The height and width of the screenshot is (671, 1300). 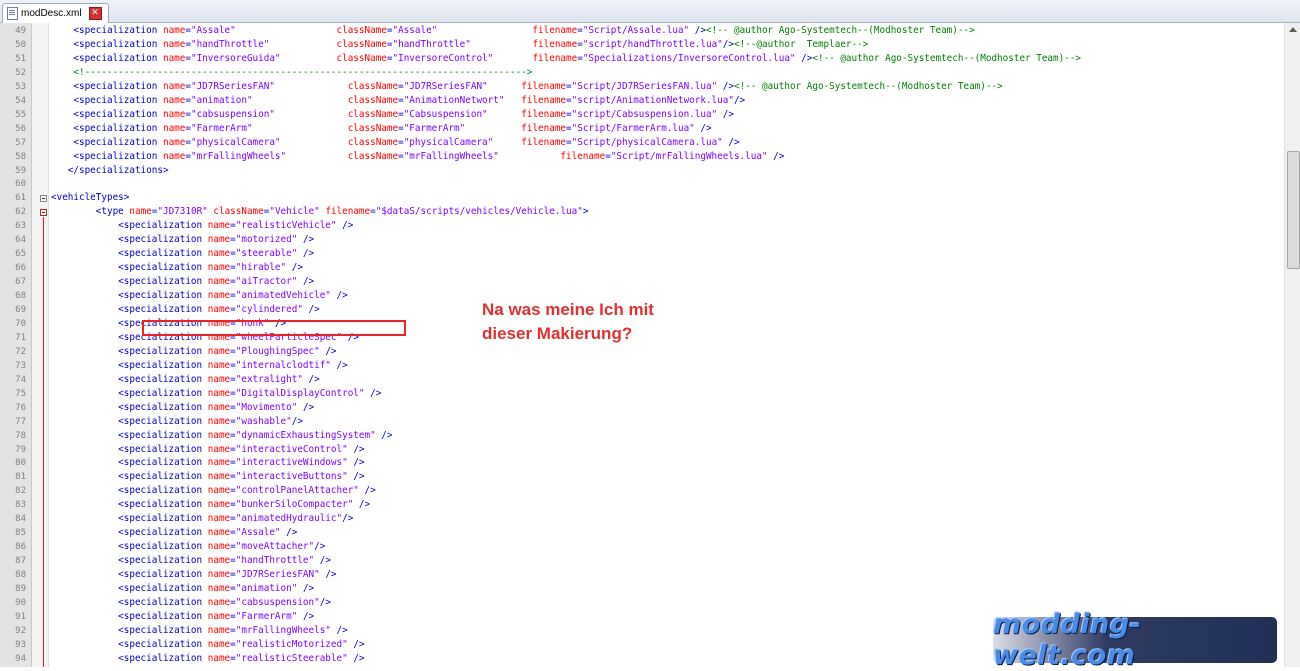 What do you see at coordinates (20, 435) in the screenshot?
I see `line-number: 78` at bounding box center [20, 435].